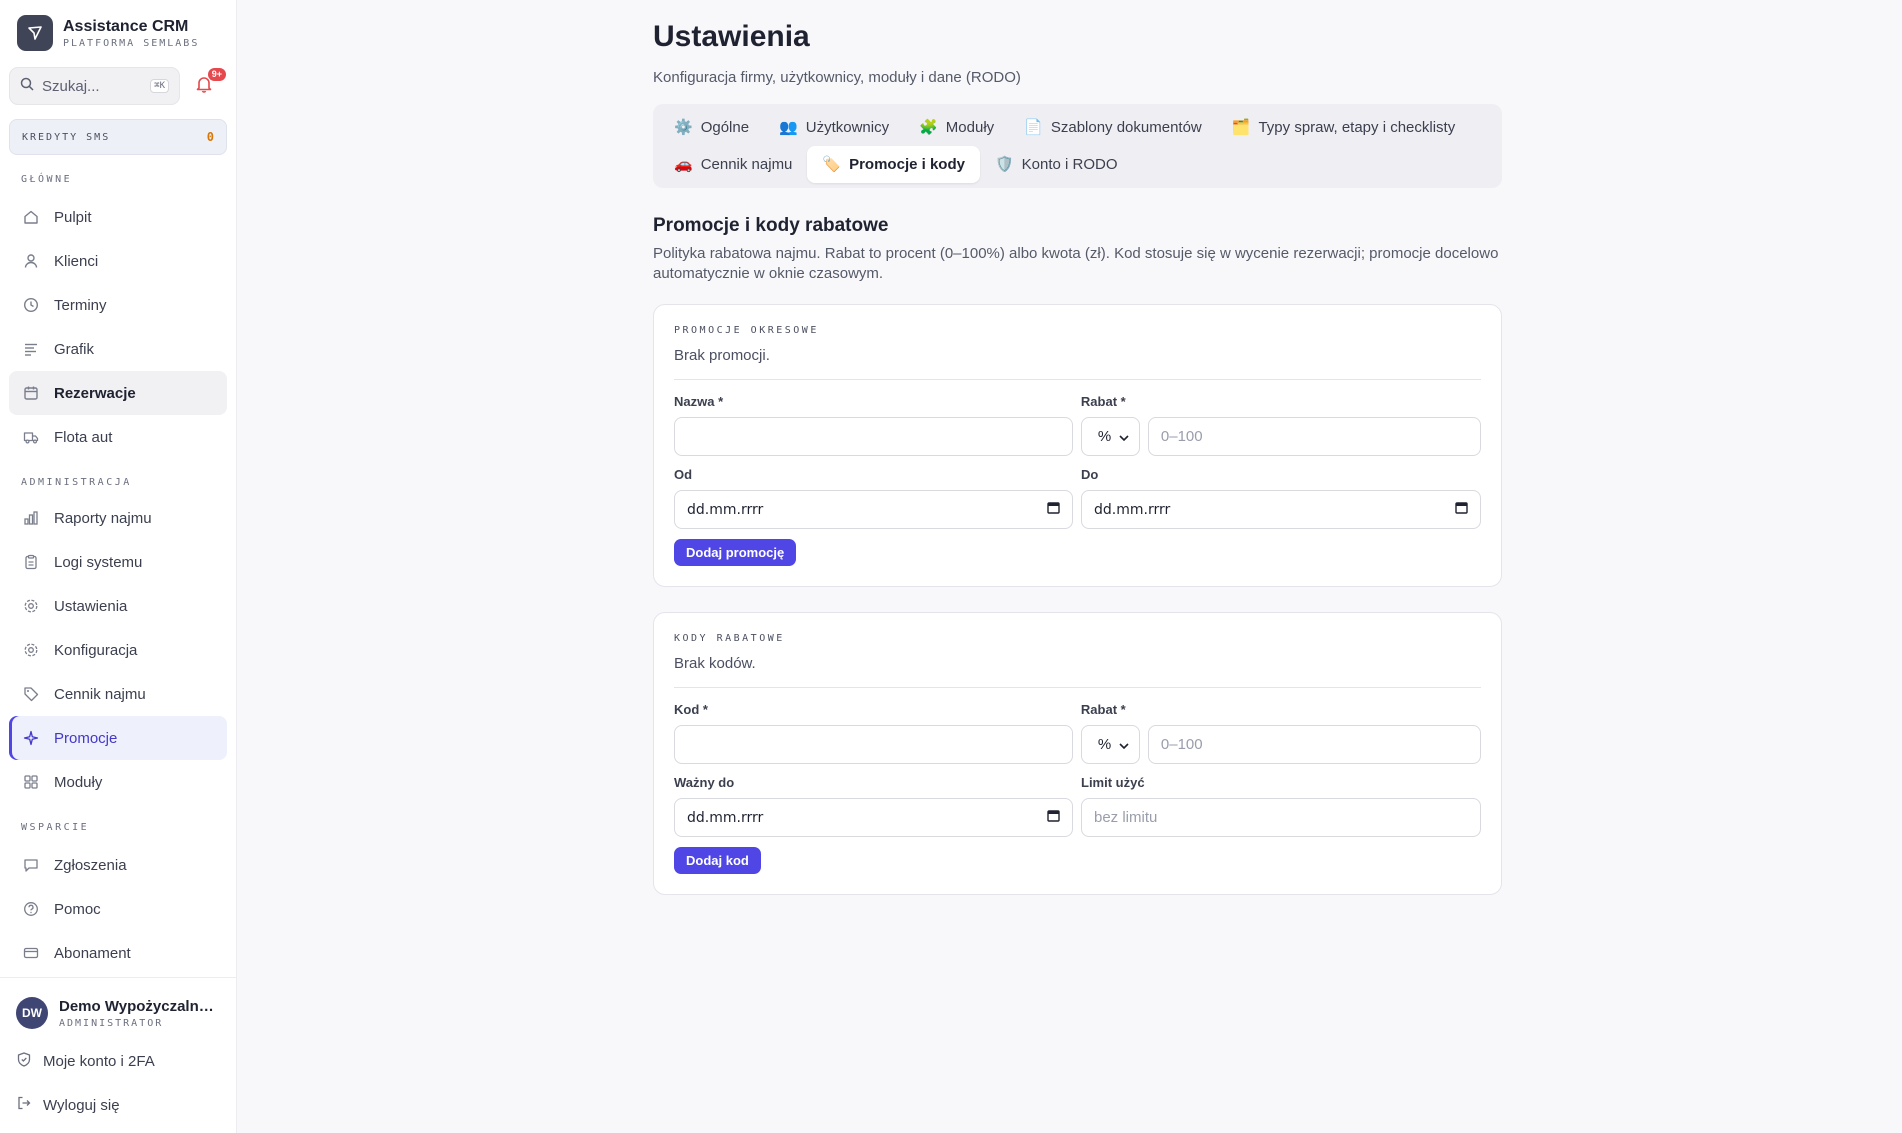 Image resolution: width=1902 pixels, height=1133 pixels. I want to click on bar-chart-icon, so click(31, 518).